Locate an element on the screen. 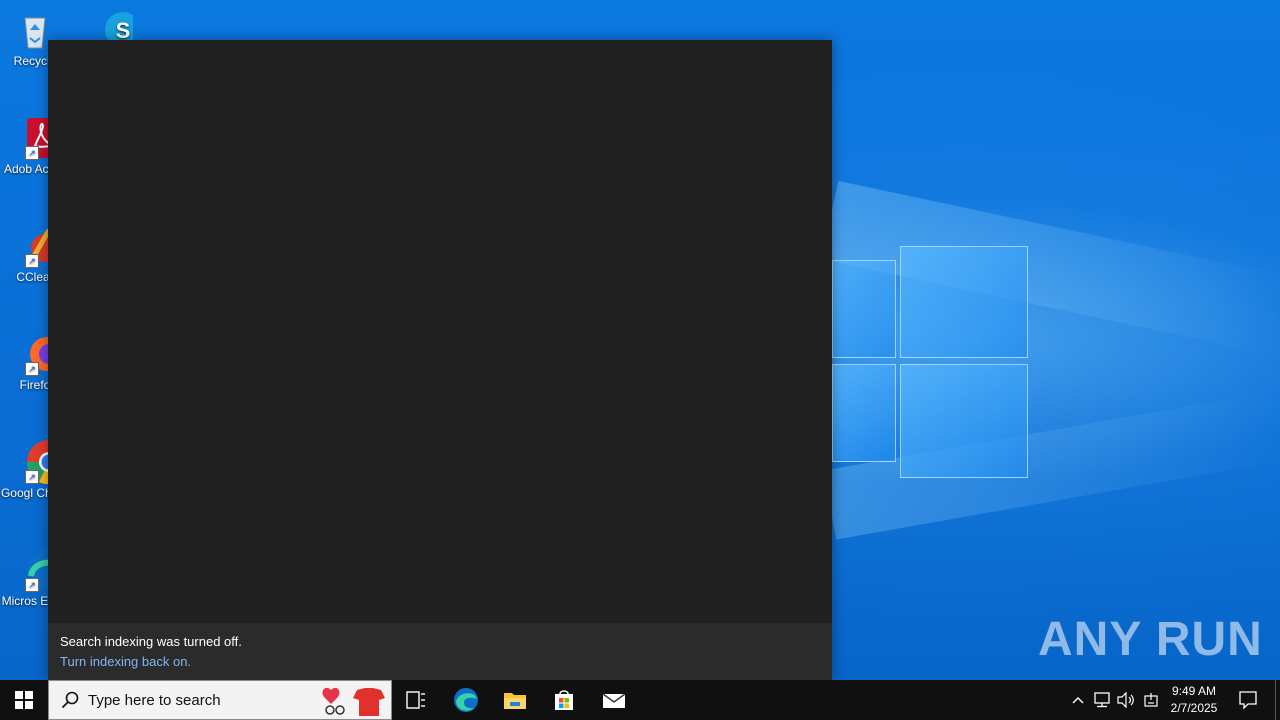 This screenshot has width=1280, height=720. taskbar-edge-button is located at coordinates (466, 700).